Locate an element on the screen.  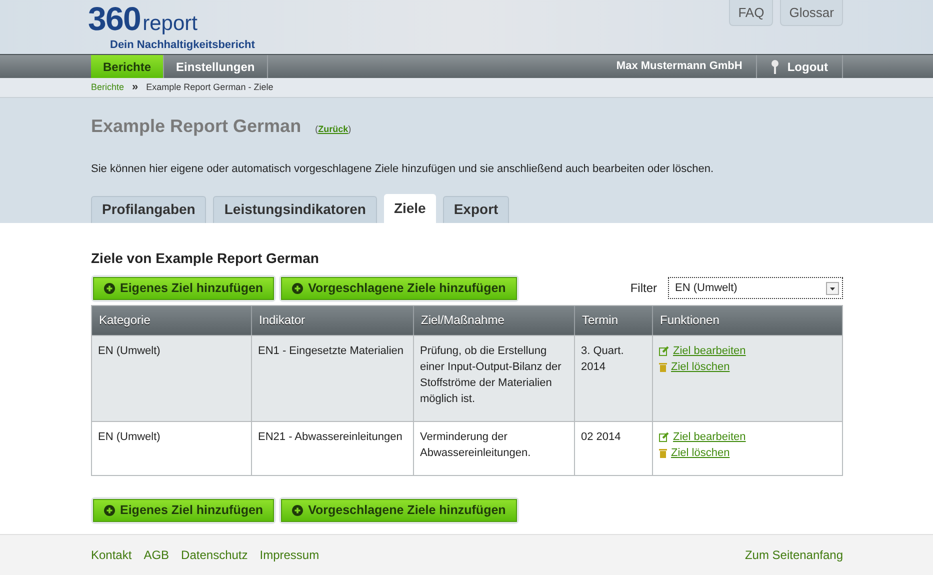
logo-tagline: Dein Nachhaltigkeitsbericht is located at coordinates (182, 45).